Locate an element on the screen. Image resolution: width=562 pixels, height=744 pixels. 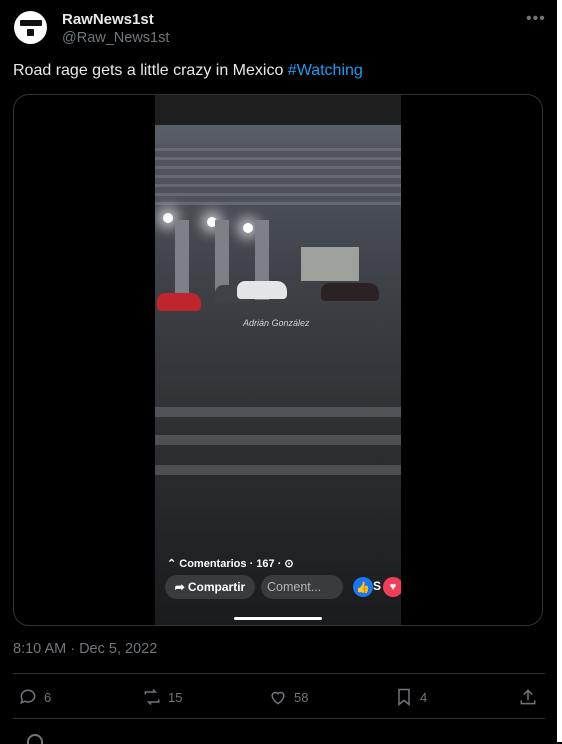
reply-icon is located at coordinates (28, 697).